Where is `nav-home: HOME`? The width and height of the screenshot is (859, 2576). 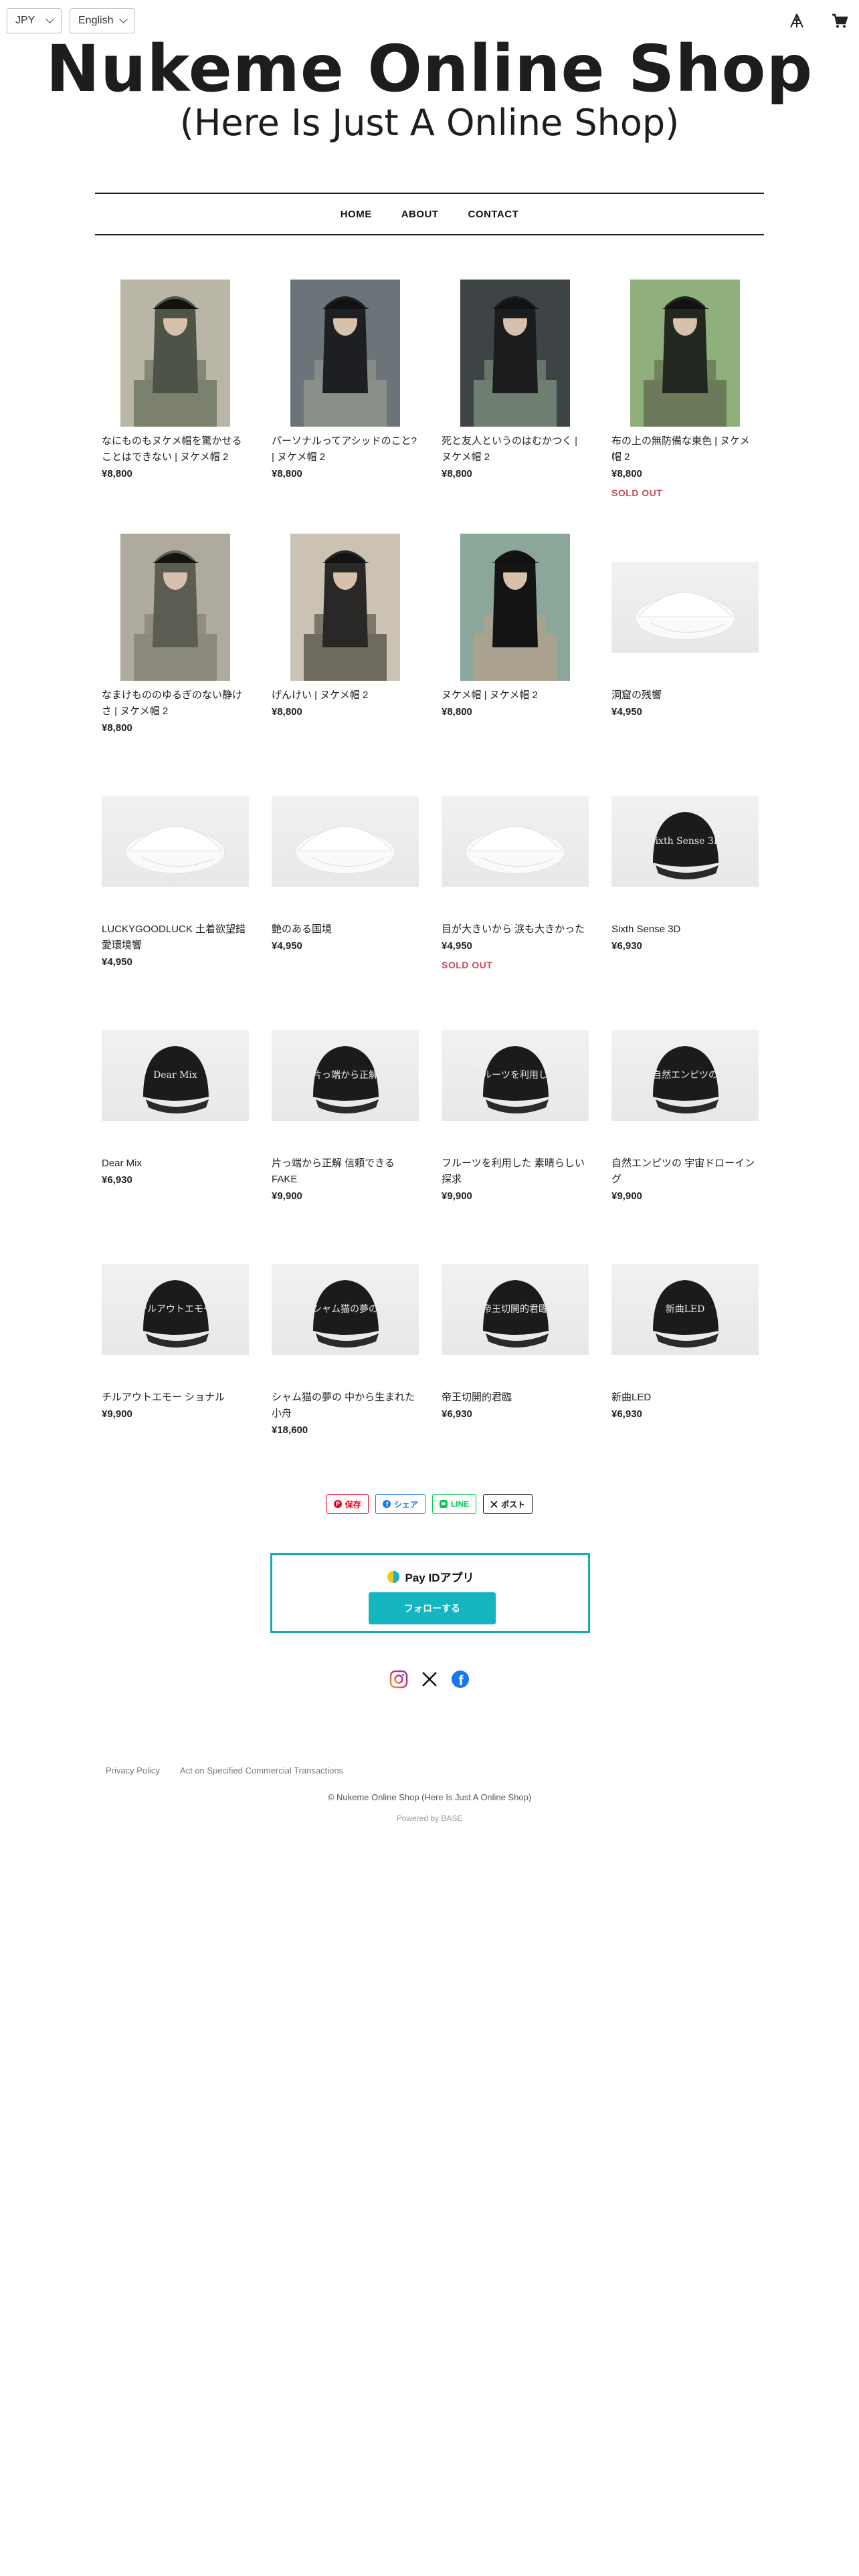 nav-home: HOME is located at coordinates (356, 215).